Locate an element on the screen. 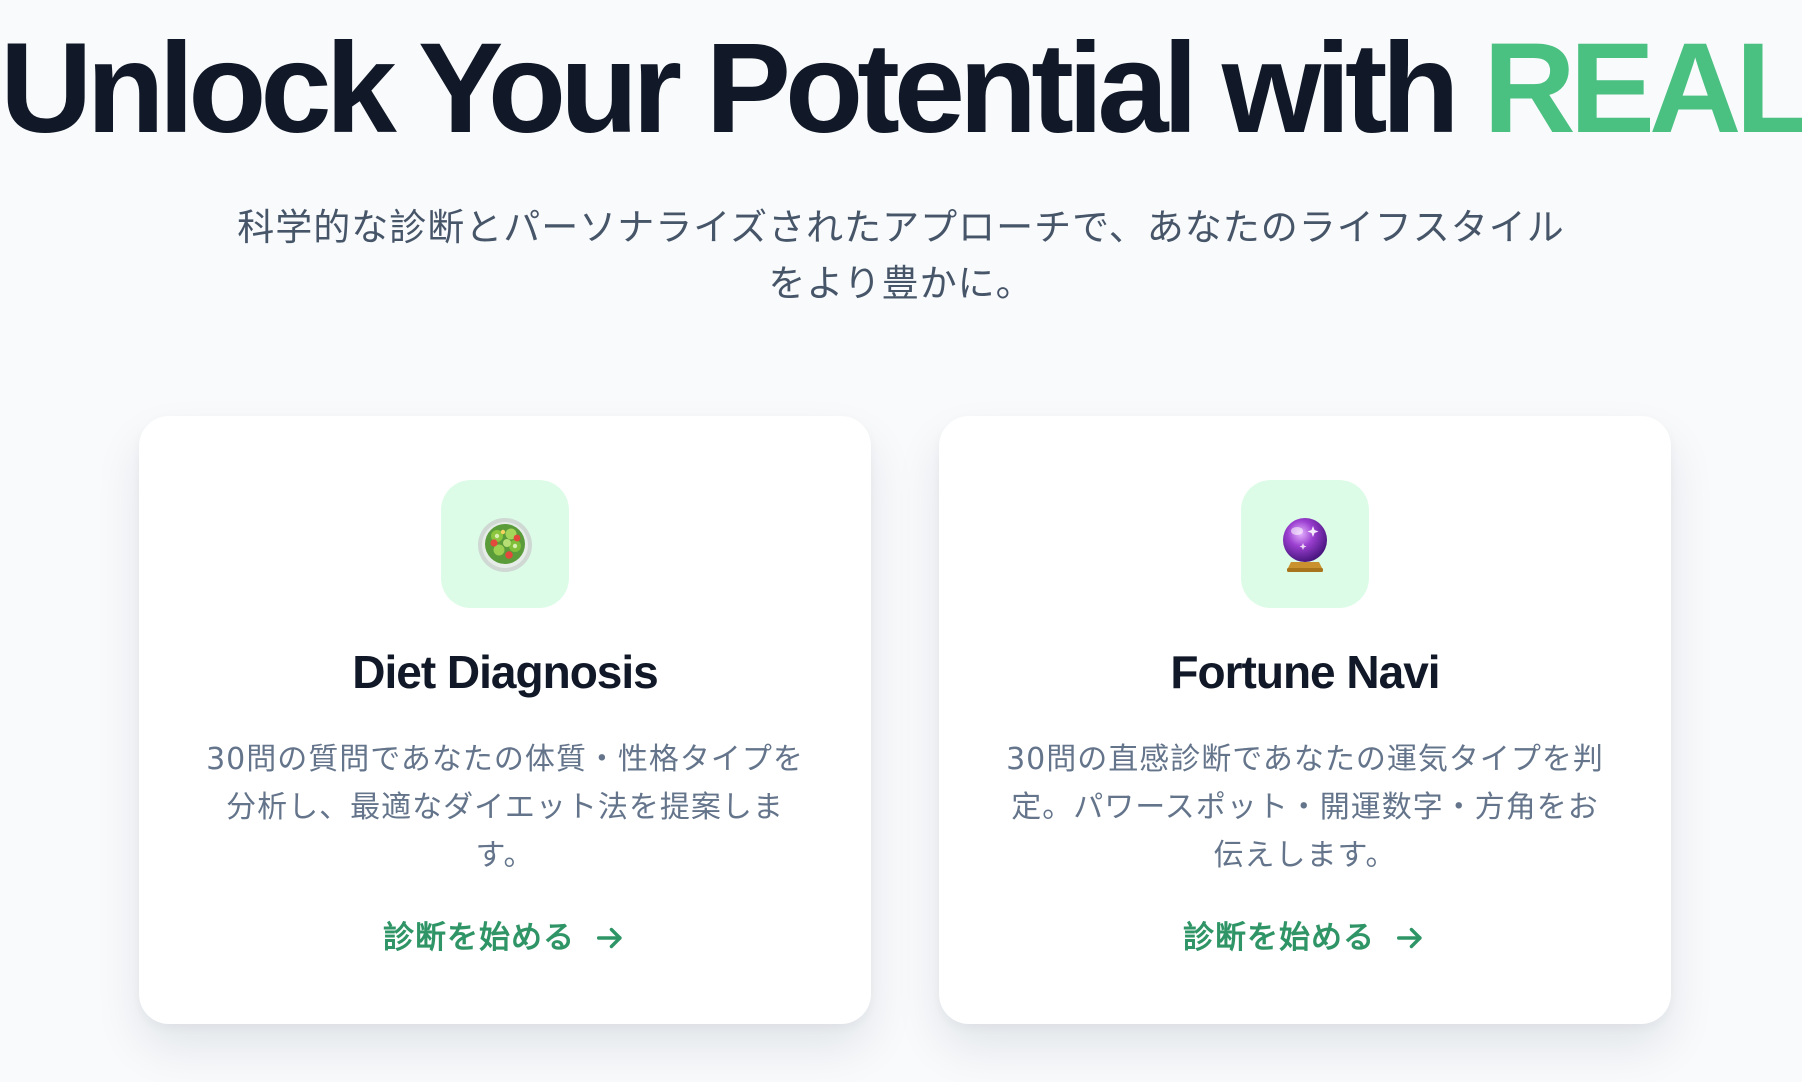 This screenshot has width=1802, height=1082. card-title: Fortune Navi is located at coordinates (1305, 672).